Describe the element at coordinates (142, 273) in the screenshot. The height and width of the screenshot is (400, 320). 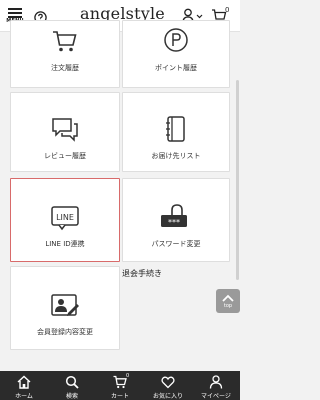
I see `withdraw-link: 退会手続き` at that location.